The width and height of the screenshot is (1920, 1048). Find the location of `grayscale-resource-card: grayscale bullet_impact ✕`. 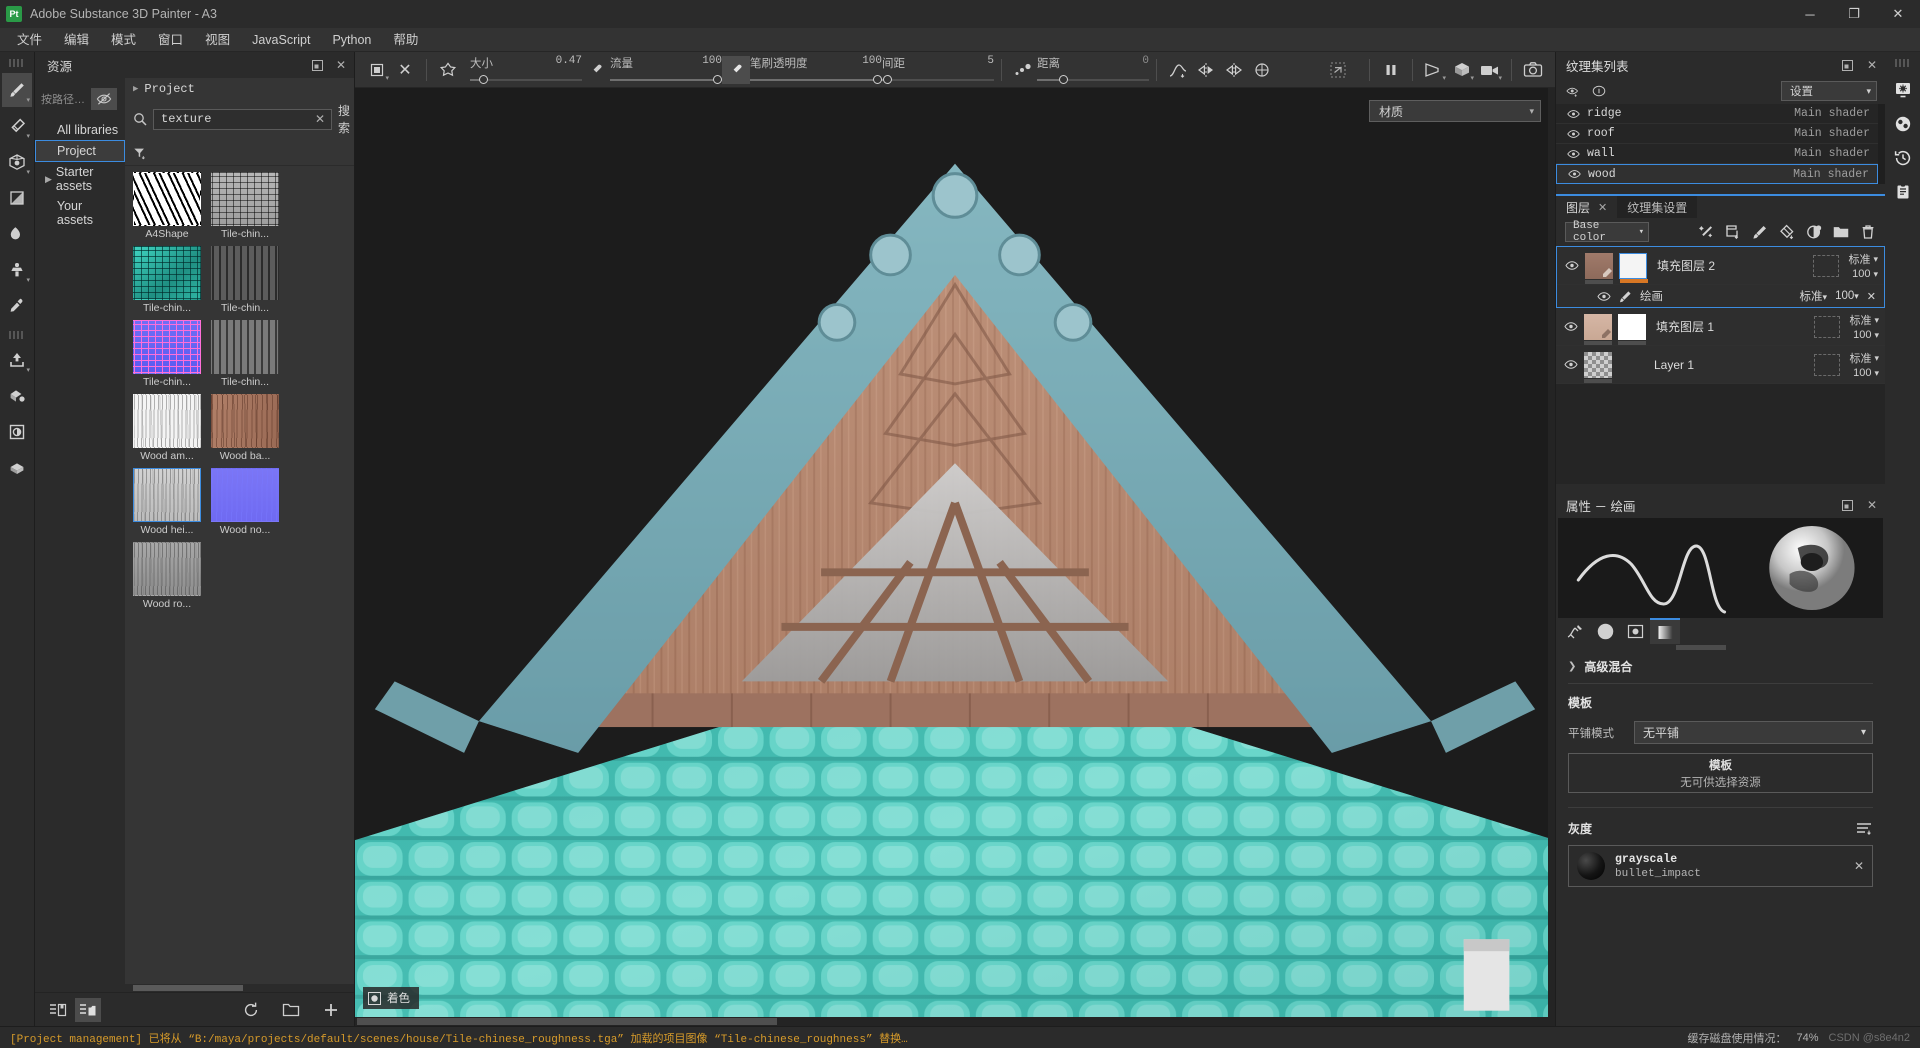

grayscale-resource-card: grayscale bullet_impact ✕ is located at coordinates (1720, 866).